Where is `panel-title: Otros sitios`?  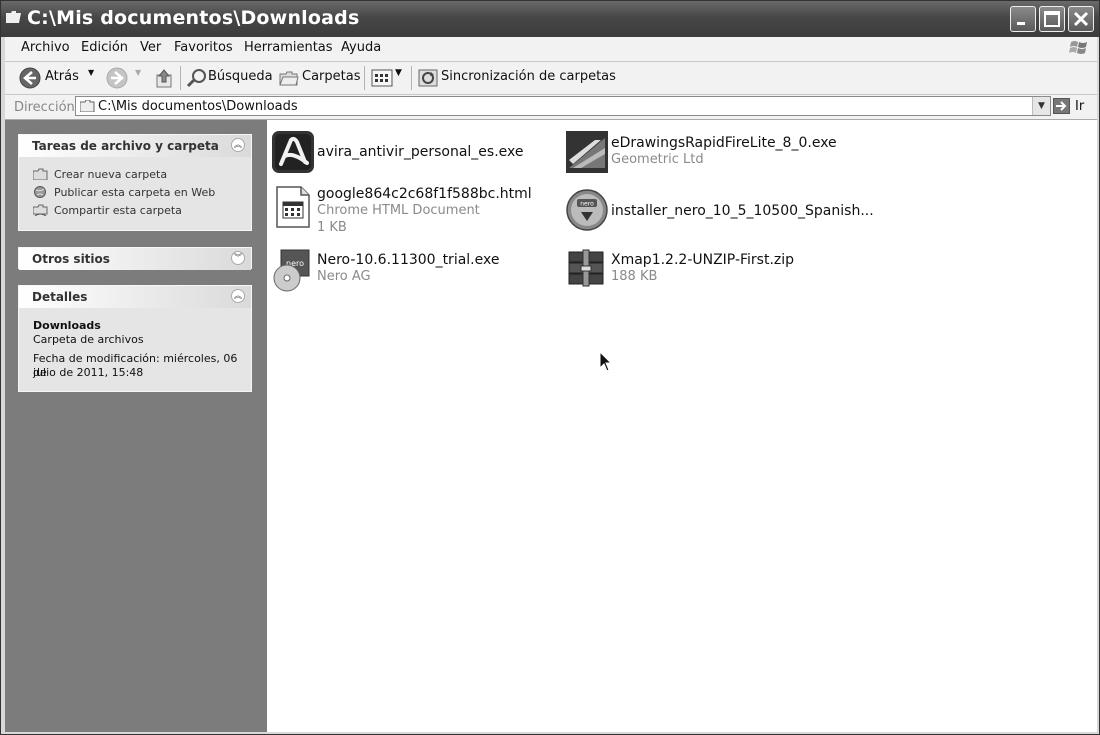 panel-title: Otros sitios is located at coordinates (71, 259).